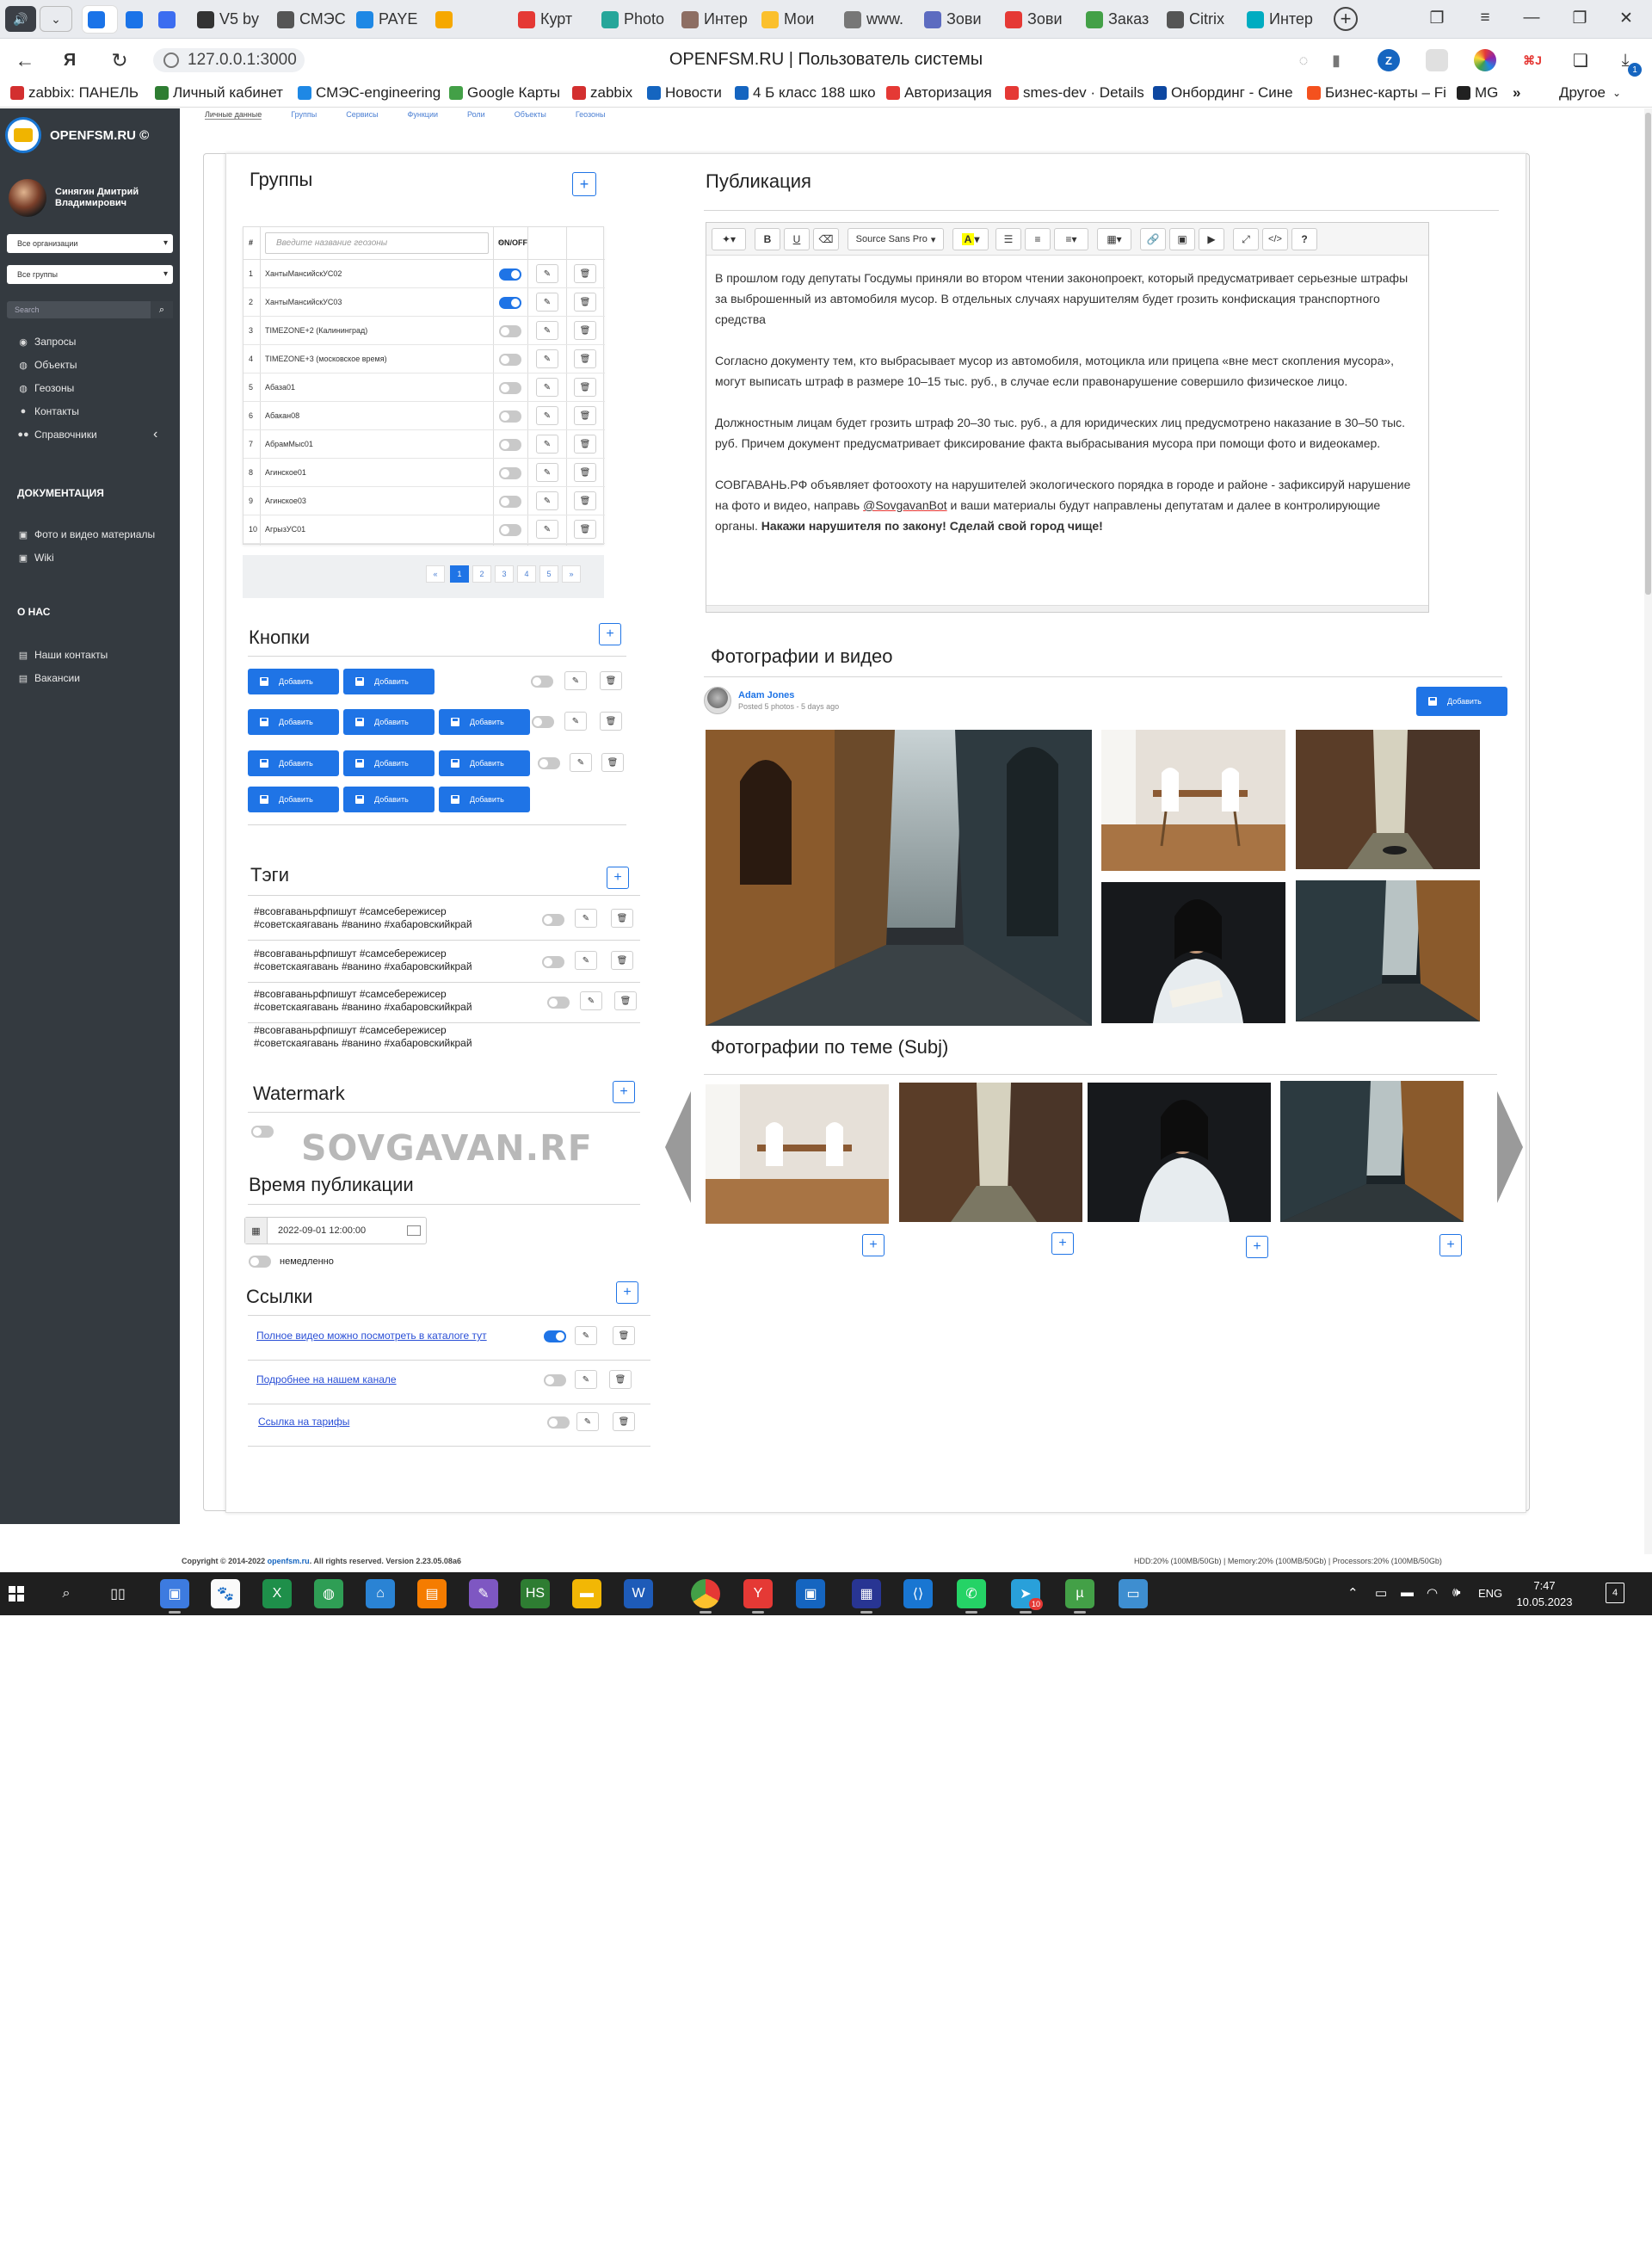  Describe the element at coordinates (1119, 19) in the screenshot. I see `browser-tab: Заказ` at that location.